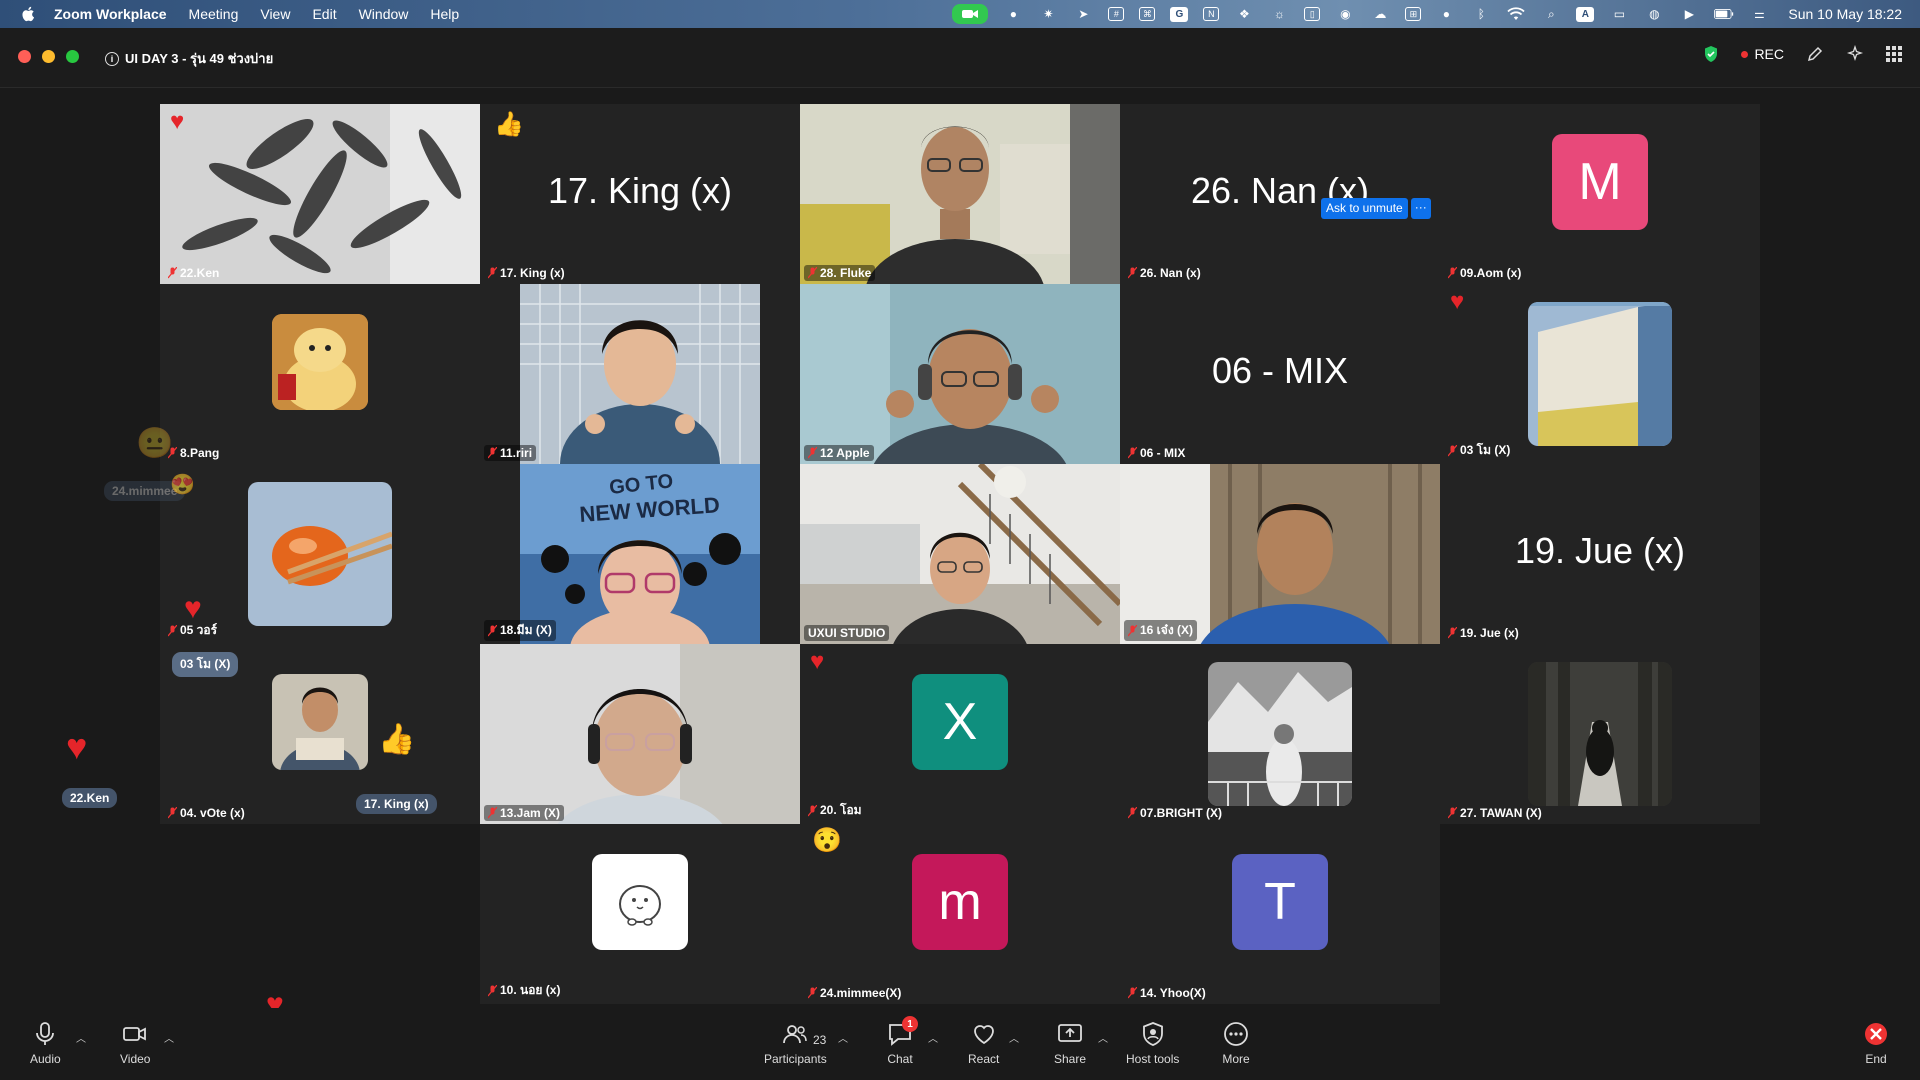 The height and width of the screenshot is (1080, 1920). I want to click on maximize-window-button, so click(72, 56).